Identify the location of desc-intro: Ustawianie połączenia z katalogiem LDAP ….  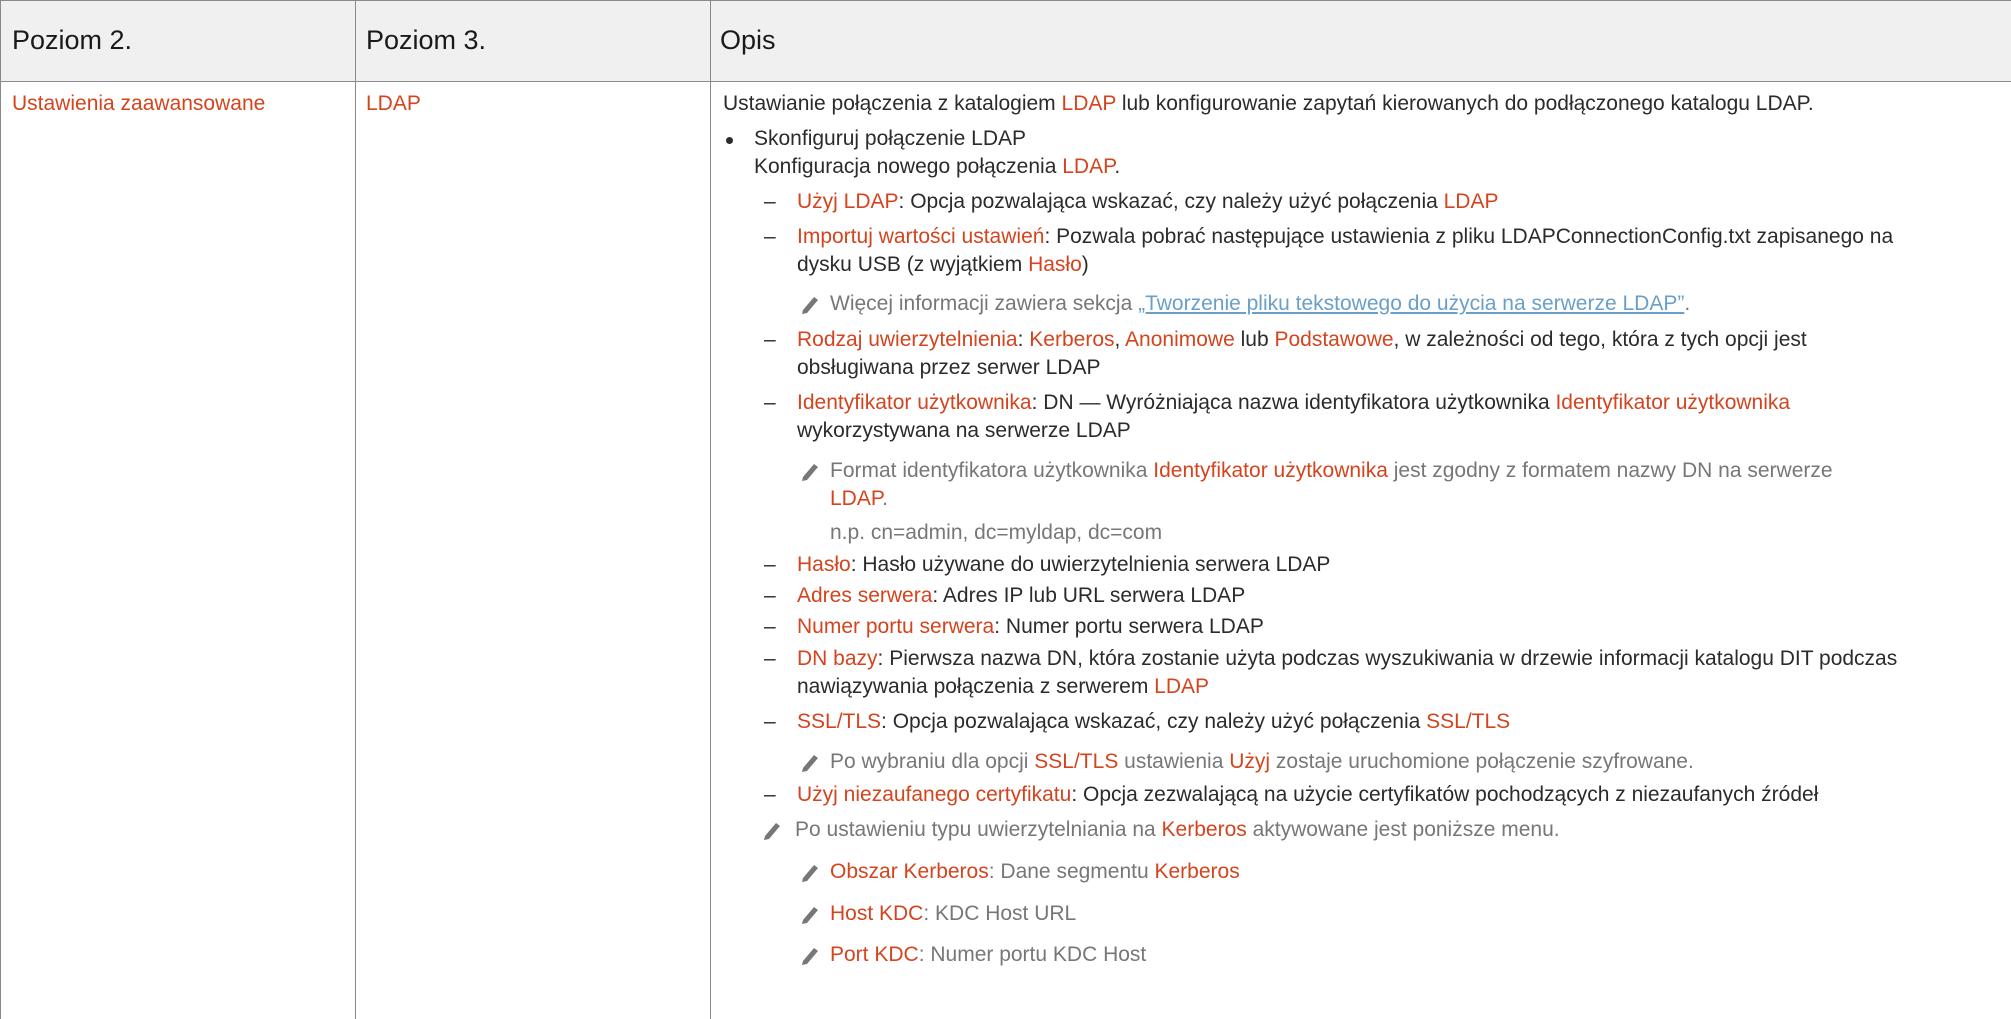
(1268, 104).